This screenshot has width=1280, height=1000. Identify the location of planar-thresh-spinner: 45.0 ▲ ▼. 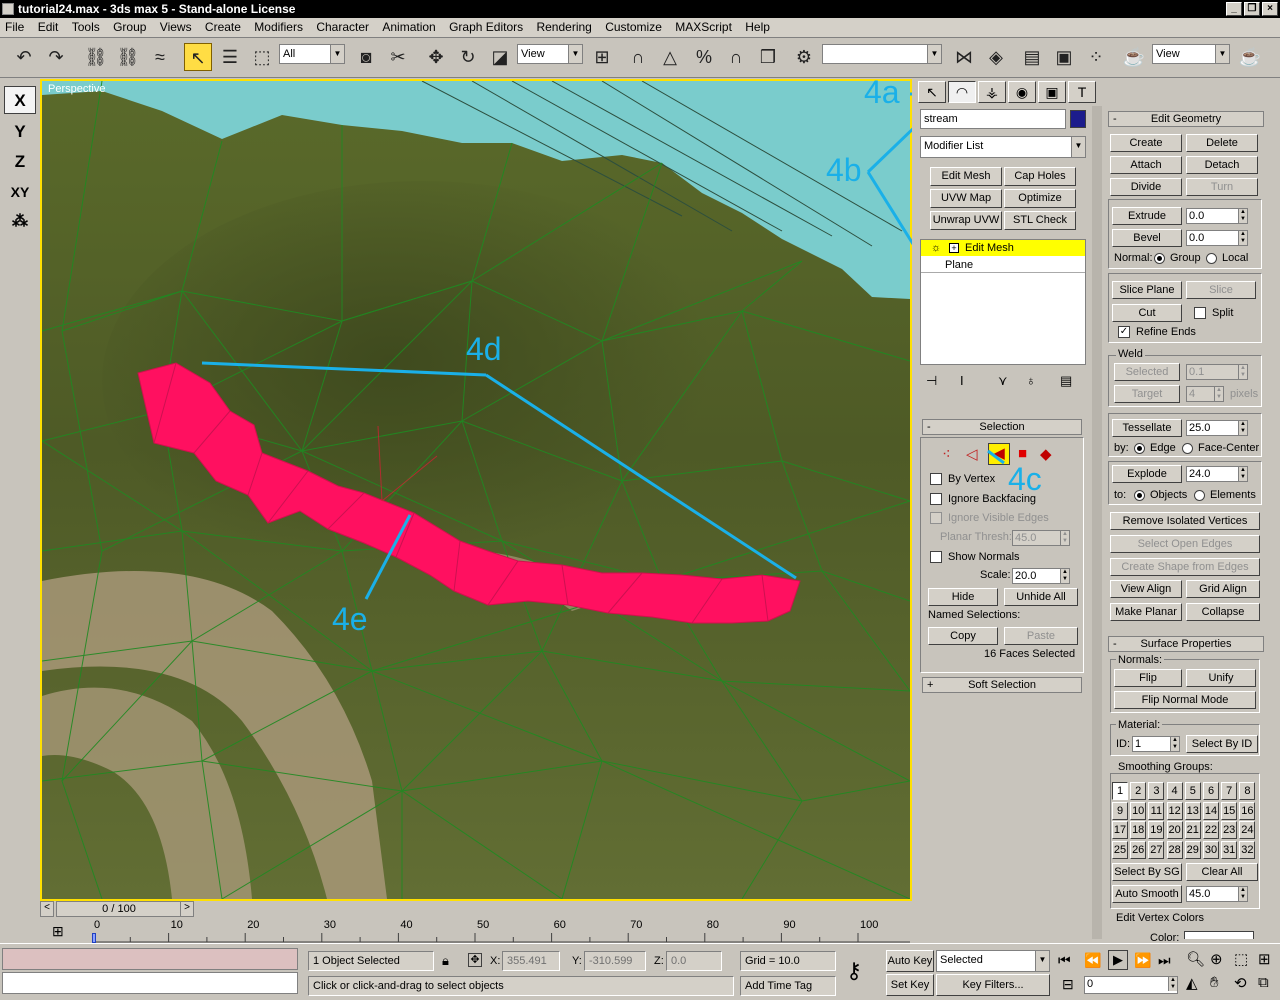
(1041, 538).